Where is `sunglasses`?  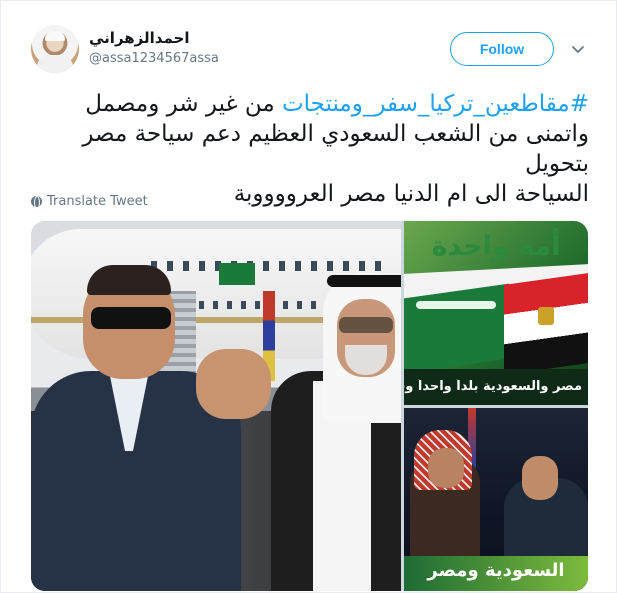 sunglasses is located at coordinates (131, 318).